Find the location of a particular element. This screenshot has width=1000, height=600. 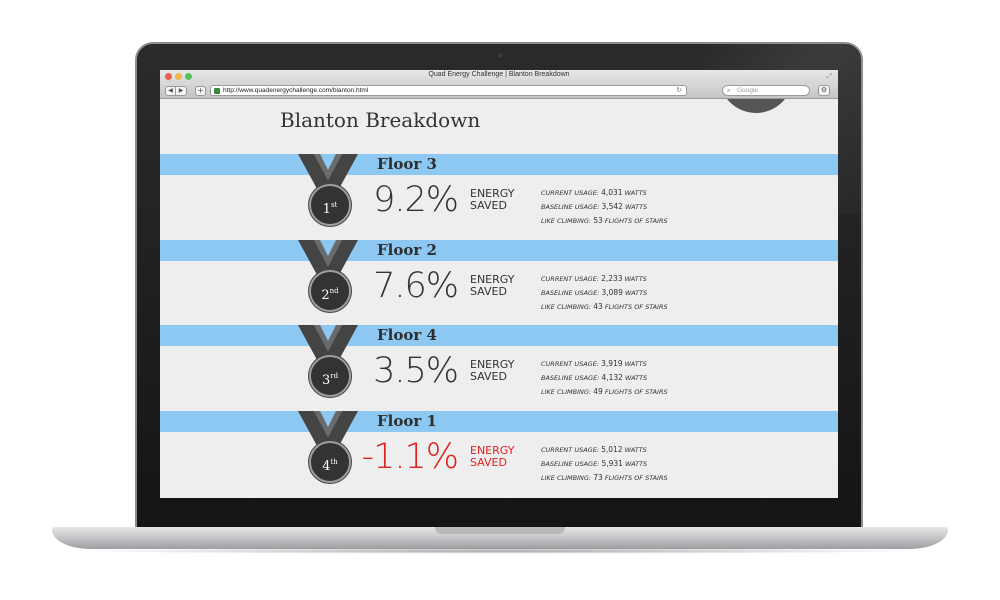

add-bookmark-button: + is located at coordinates (200, 91).